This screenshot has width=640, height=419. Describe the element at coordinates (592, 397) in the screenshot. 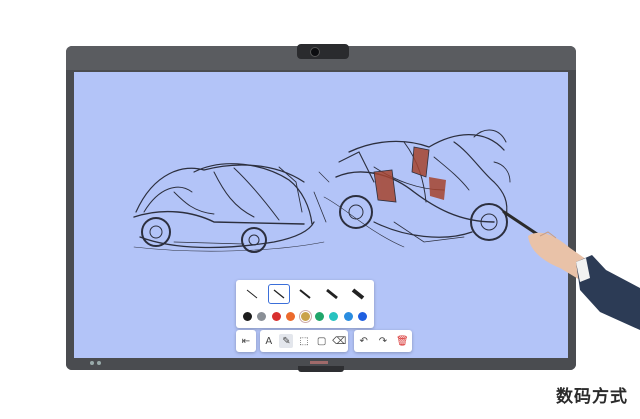

I see `watermark: 数码方式` at that location.